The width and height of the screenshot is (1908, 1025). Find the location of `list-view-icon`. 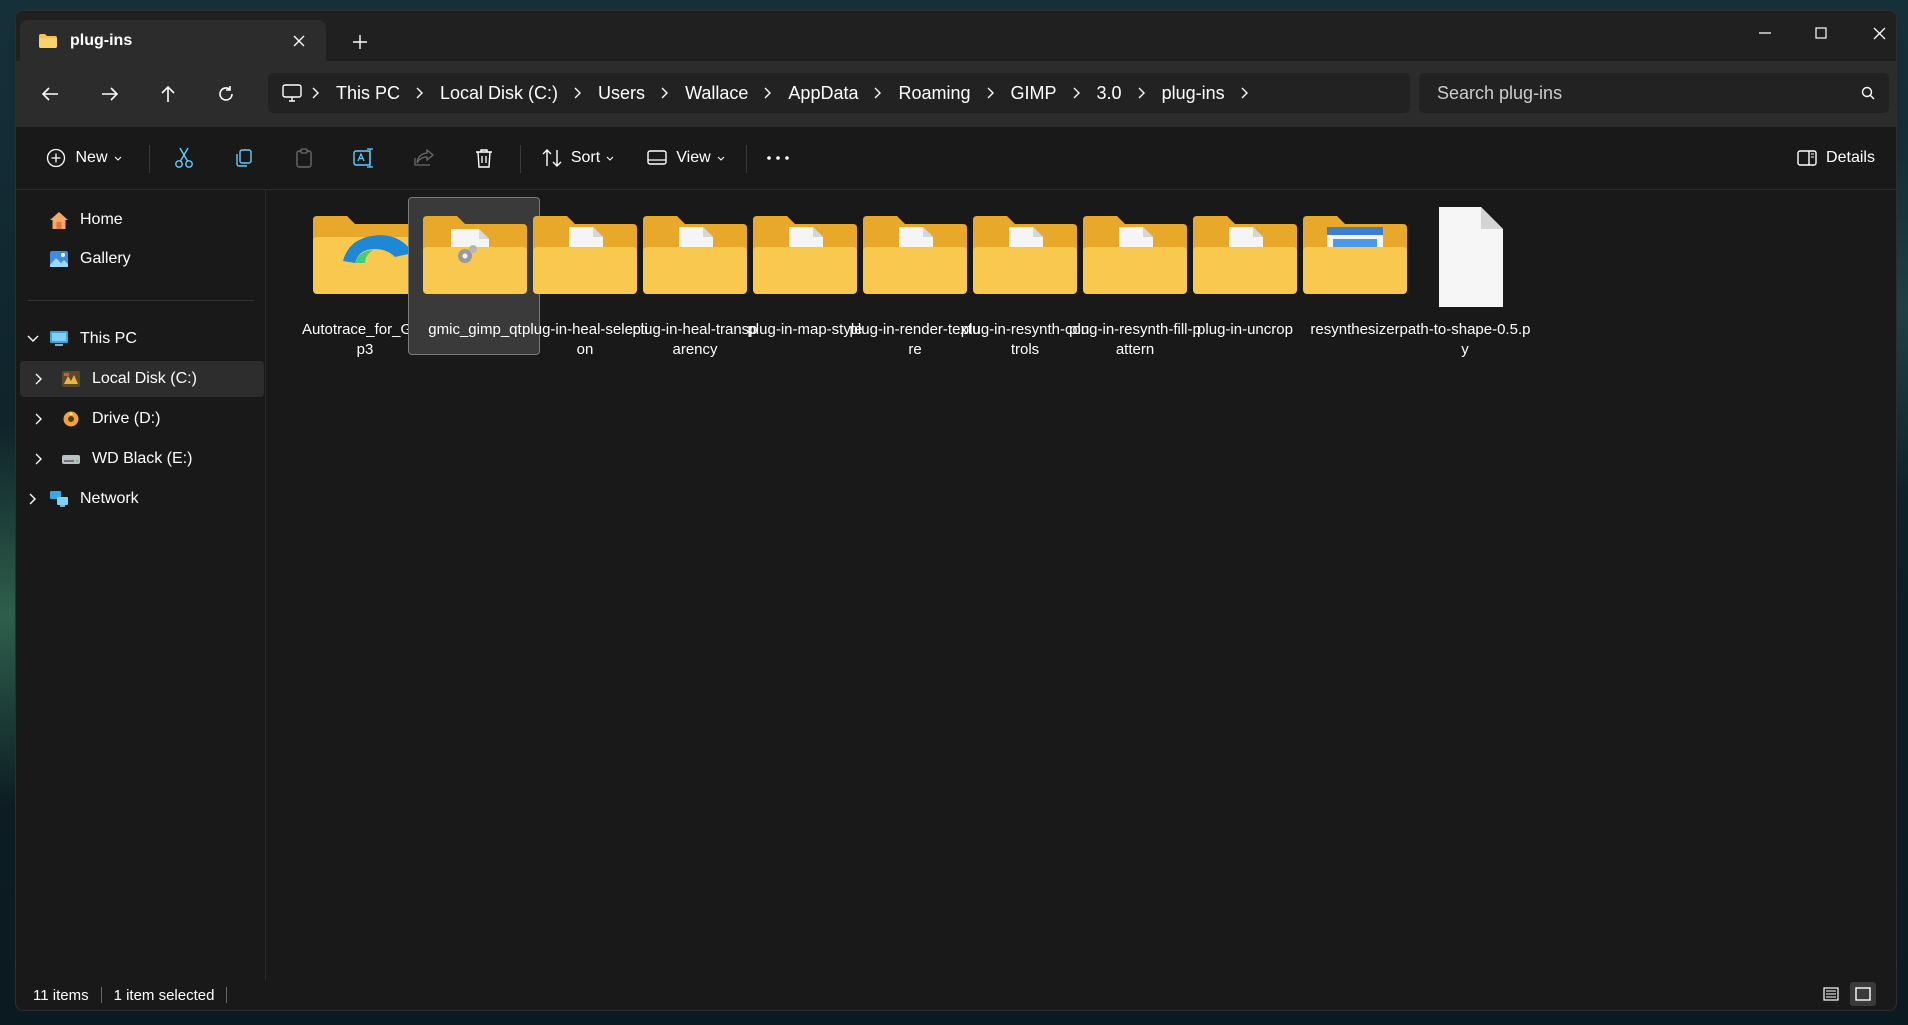

list-view-icon is located at coordinates (1831, 994).